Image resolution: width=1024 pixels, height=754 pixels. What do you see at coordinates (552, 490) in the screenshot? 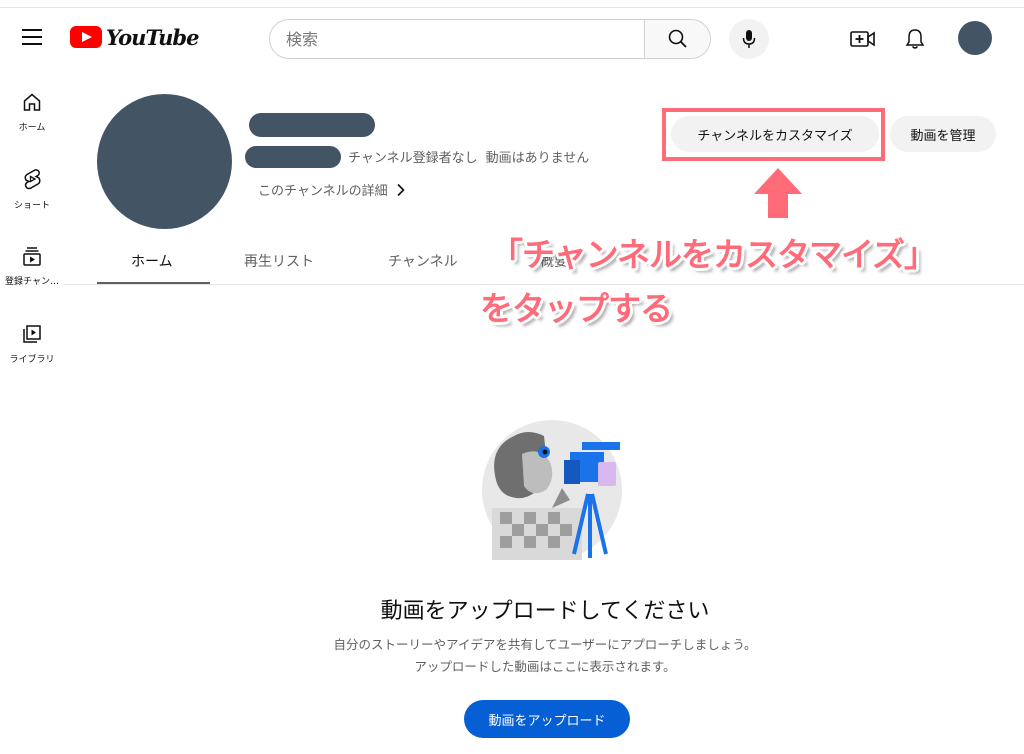
I see `camera-operator-illustration` at bounding box center [552, 490].